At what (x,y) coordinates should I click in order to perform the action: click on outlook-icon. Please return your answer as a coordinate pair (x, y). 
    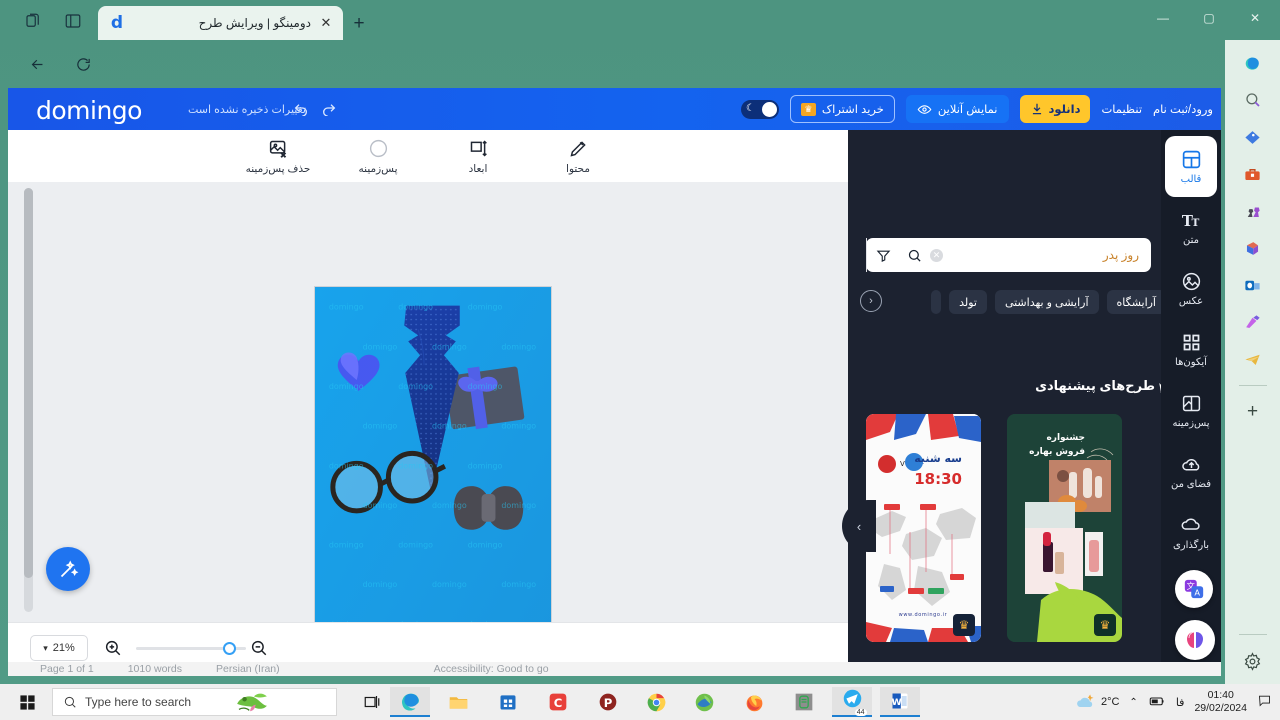
    Looking at the image, I should click on (1253, 285).